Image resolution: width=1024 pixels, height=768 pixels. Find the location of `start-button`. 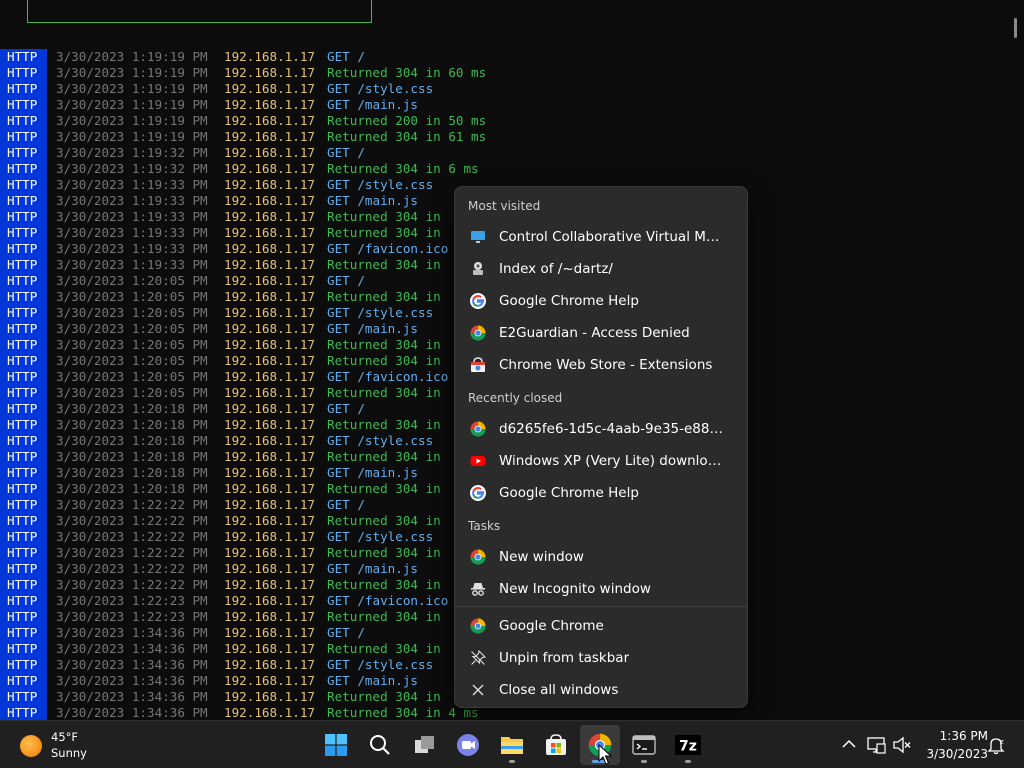

start-button is located at coordinates (336, 745).